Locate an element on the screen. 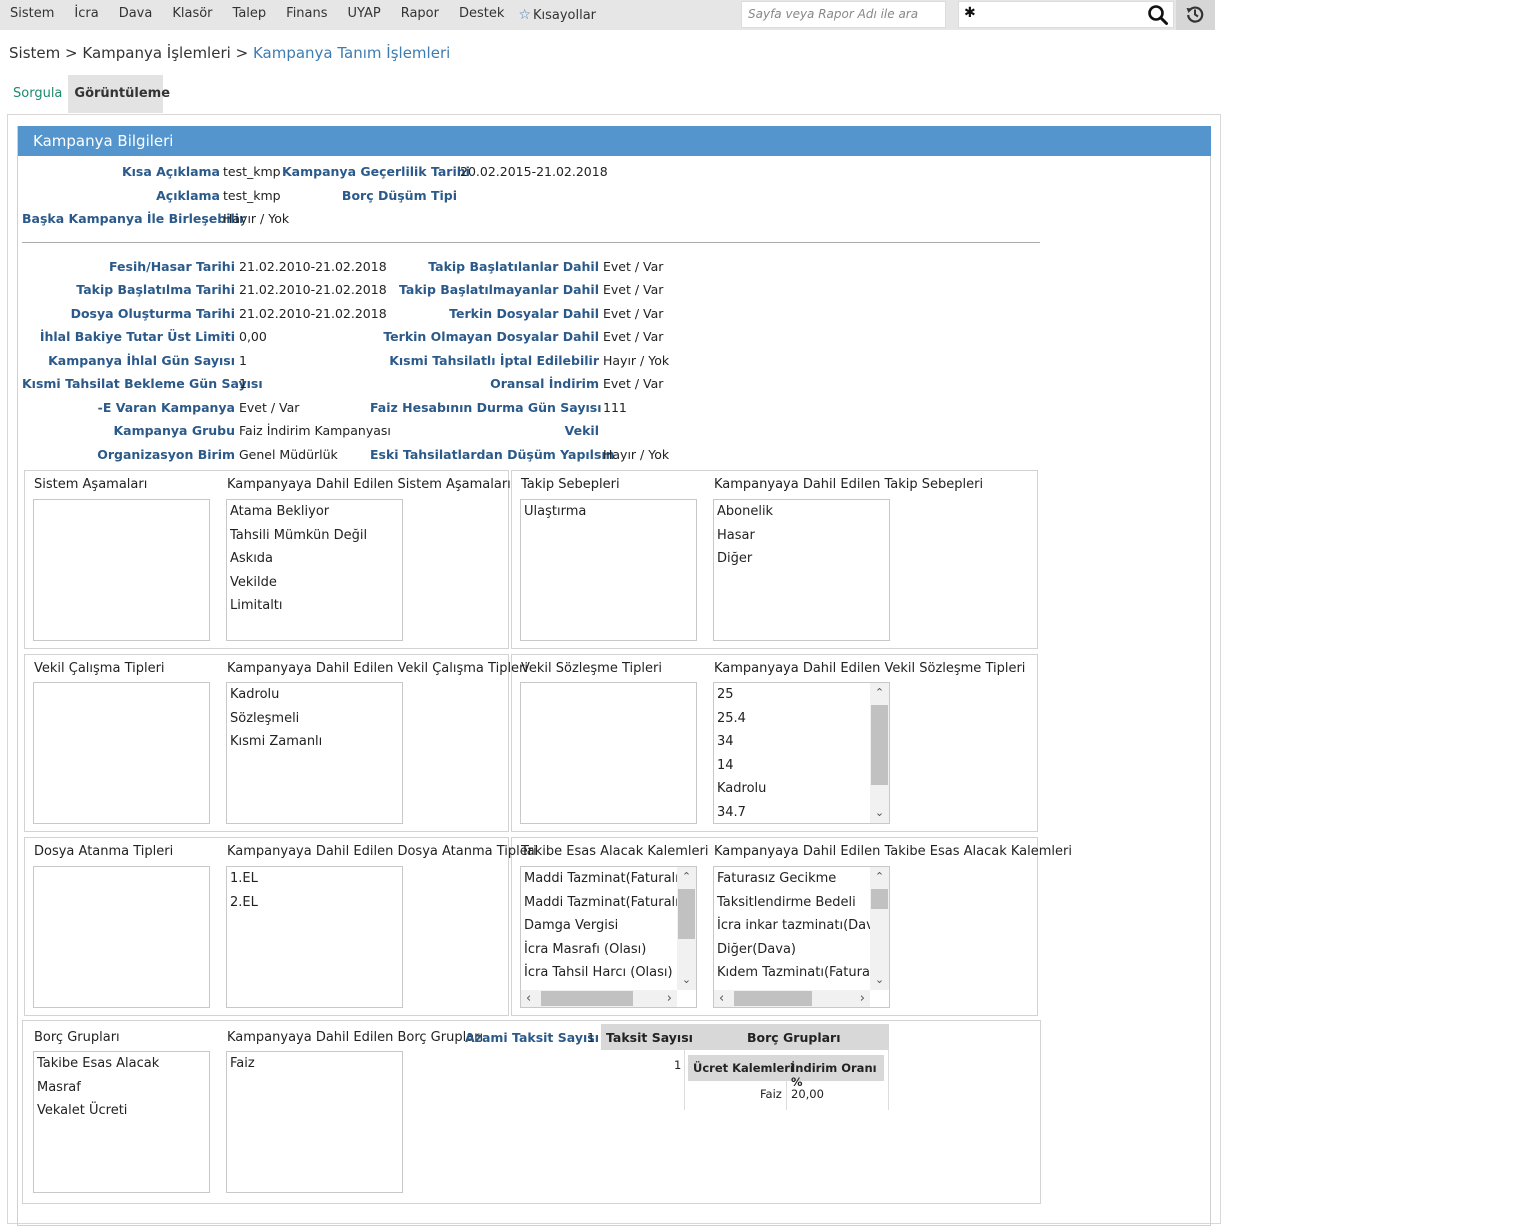  list-item: Maddi Tazminat(Faturalı) is located at coordinates (604, 878).